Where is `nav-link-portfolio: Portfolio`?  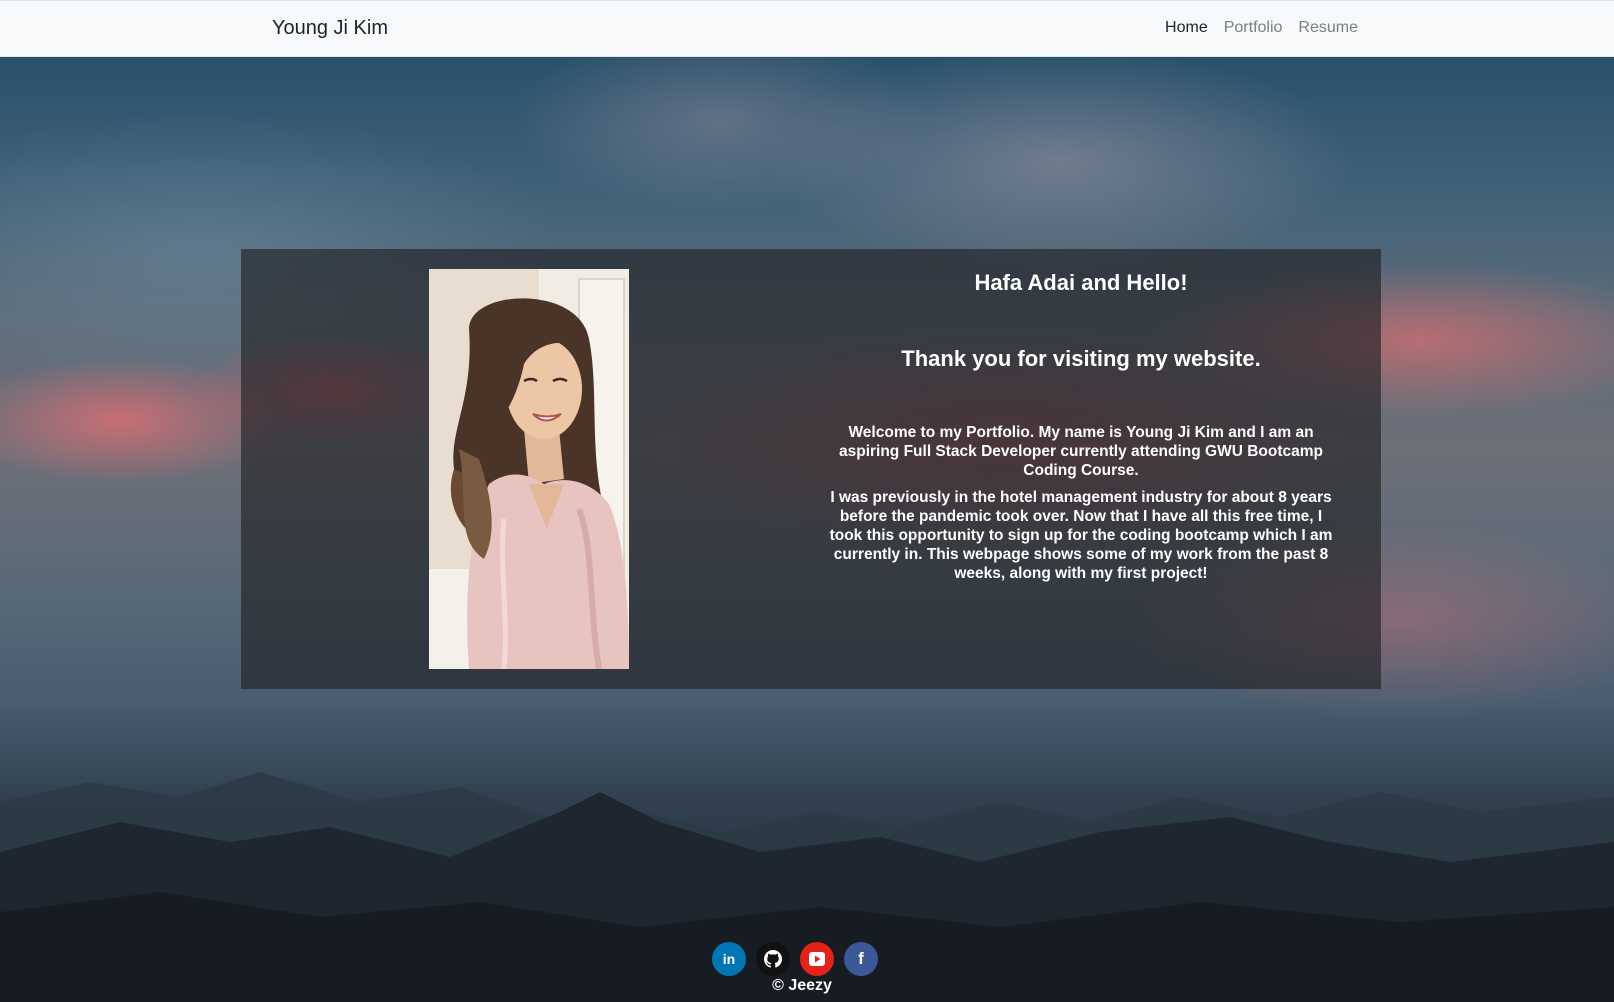 nav-link-portfolio: Portfolio is located at coordinates (1253, 28).